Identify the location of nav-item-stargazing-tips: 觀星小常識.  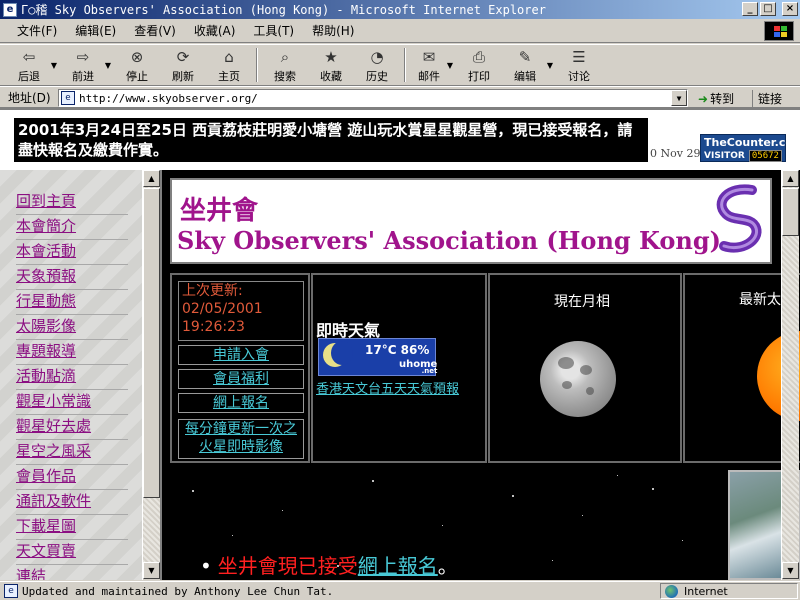
(72, 402).